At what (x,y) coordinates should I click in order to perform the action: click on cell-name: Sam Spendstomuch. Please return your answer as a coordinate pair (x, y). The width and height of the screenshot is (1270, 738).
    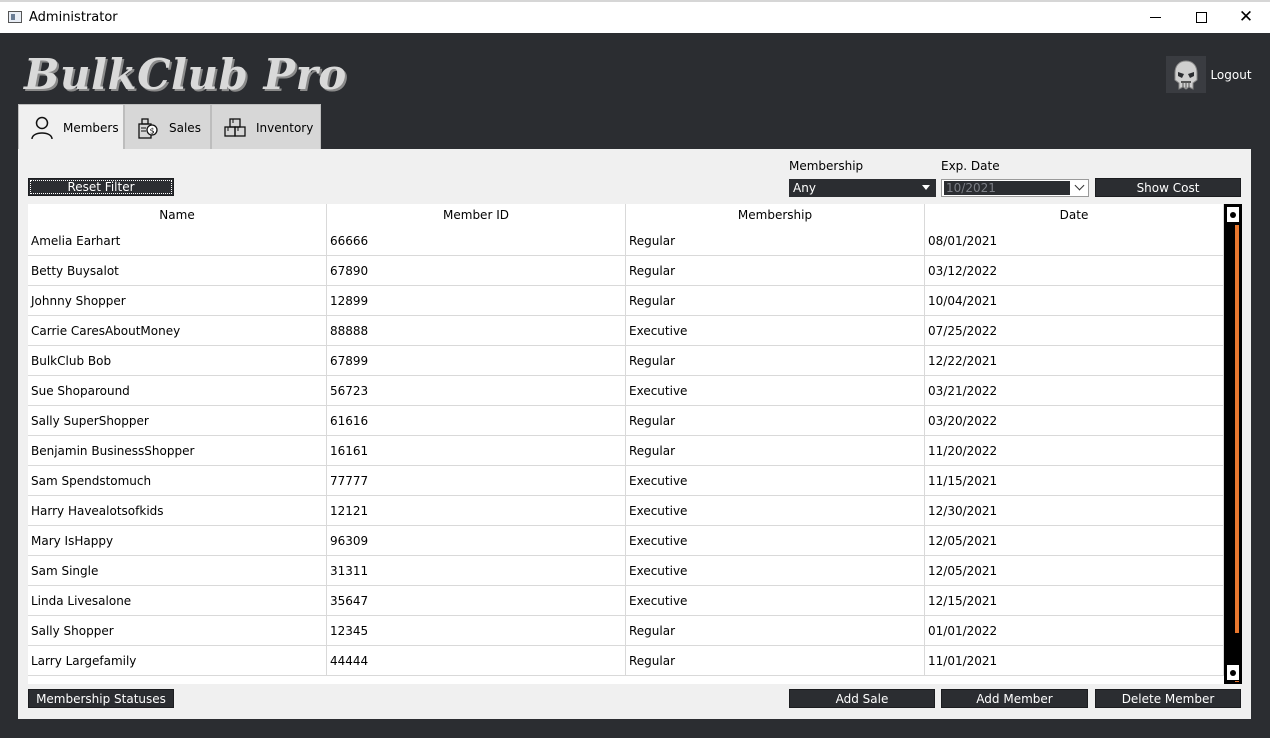
    Looking at the image, I should click on (177, 480).